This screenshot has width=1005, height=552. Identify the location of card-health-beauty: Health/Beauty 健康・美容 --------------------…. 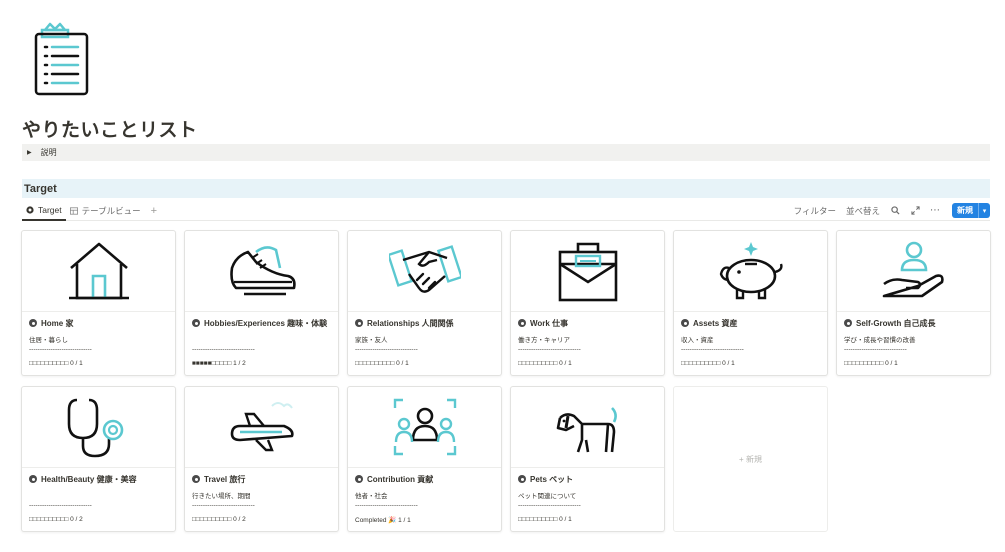
(98, 459).